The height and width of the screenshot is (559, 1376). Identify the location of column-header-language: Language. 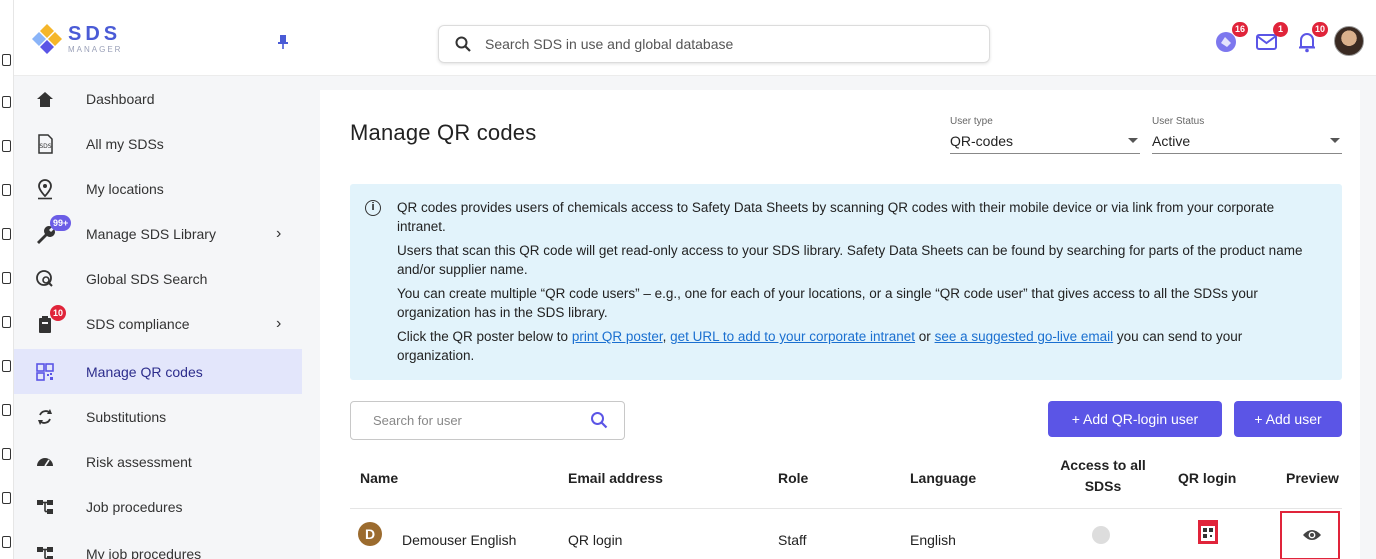
(943, 478).